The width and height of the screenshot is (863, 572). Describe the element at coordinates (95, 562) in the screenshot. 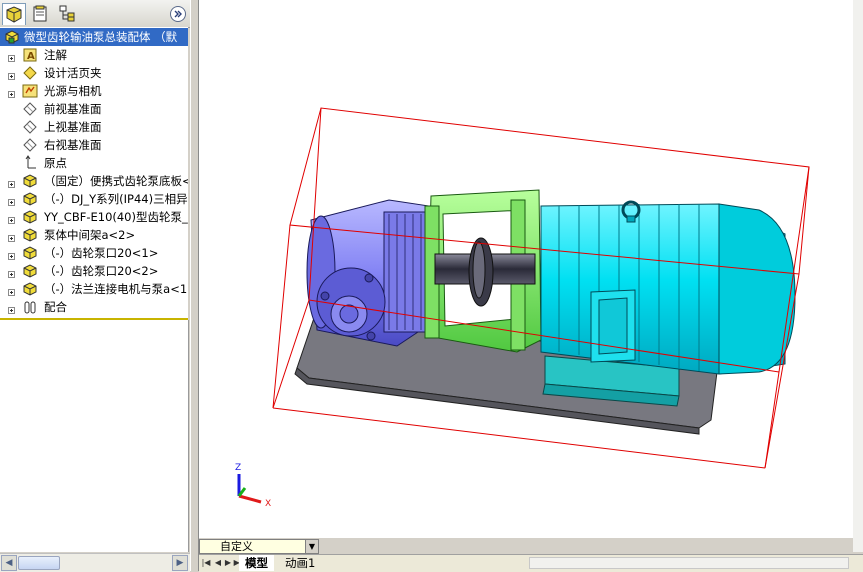

I see `feature-tree-horizontal-scrollbar: ◀ ▶` at that location.